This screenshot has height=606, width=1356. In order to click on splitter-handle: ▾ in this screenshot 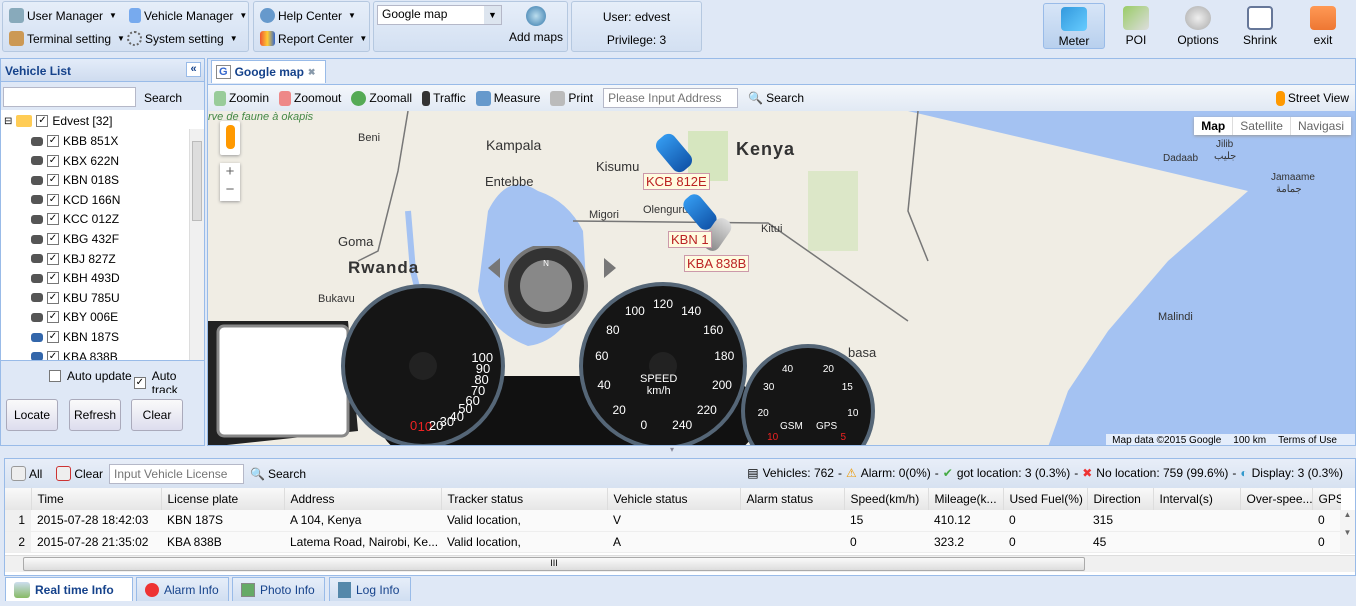, I will do `click(672, 449)`.